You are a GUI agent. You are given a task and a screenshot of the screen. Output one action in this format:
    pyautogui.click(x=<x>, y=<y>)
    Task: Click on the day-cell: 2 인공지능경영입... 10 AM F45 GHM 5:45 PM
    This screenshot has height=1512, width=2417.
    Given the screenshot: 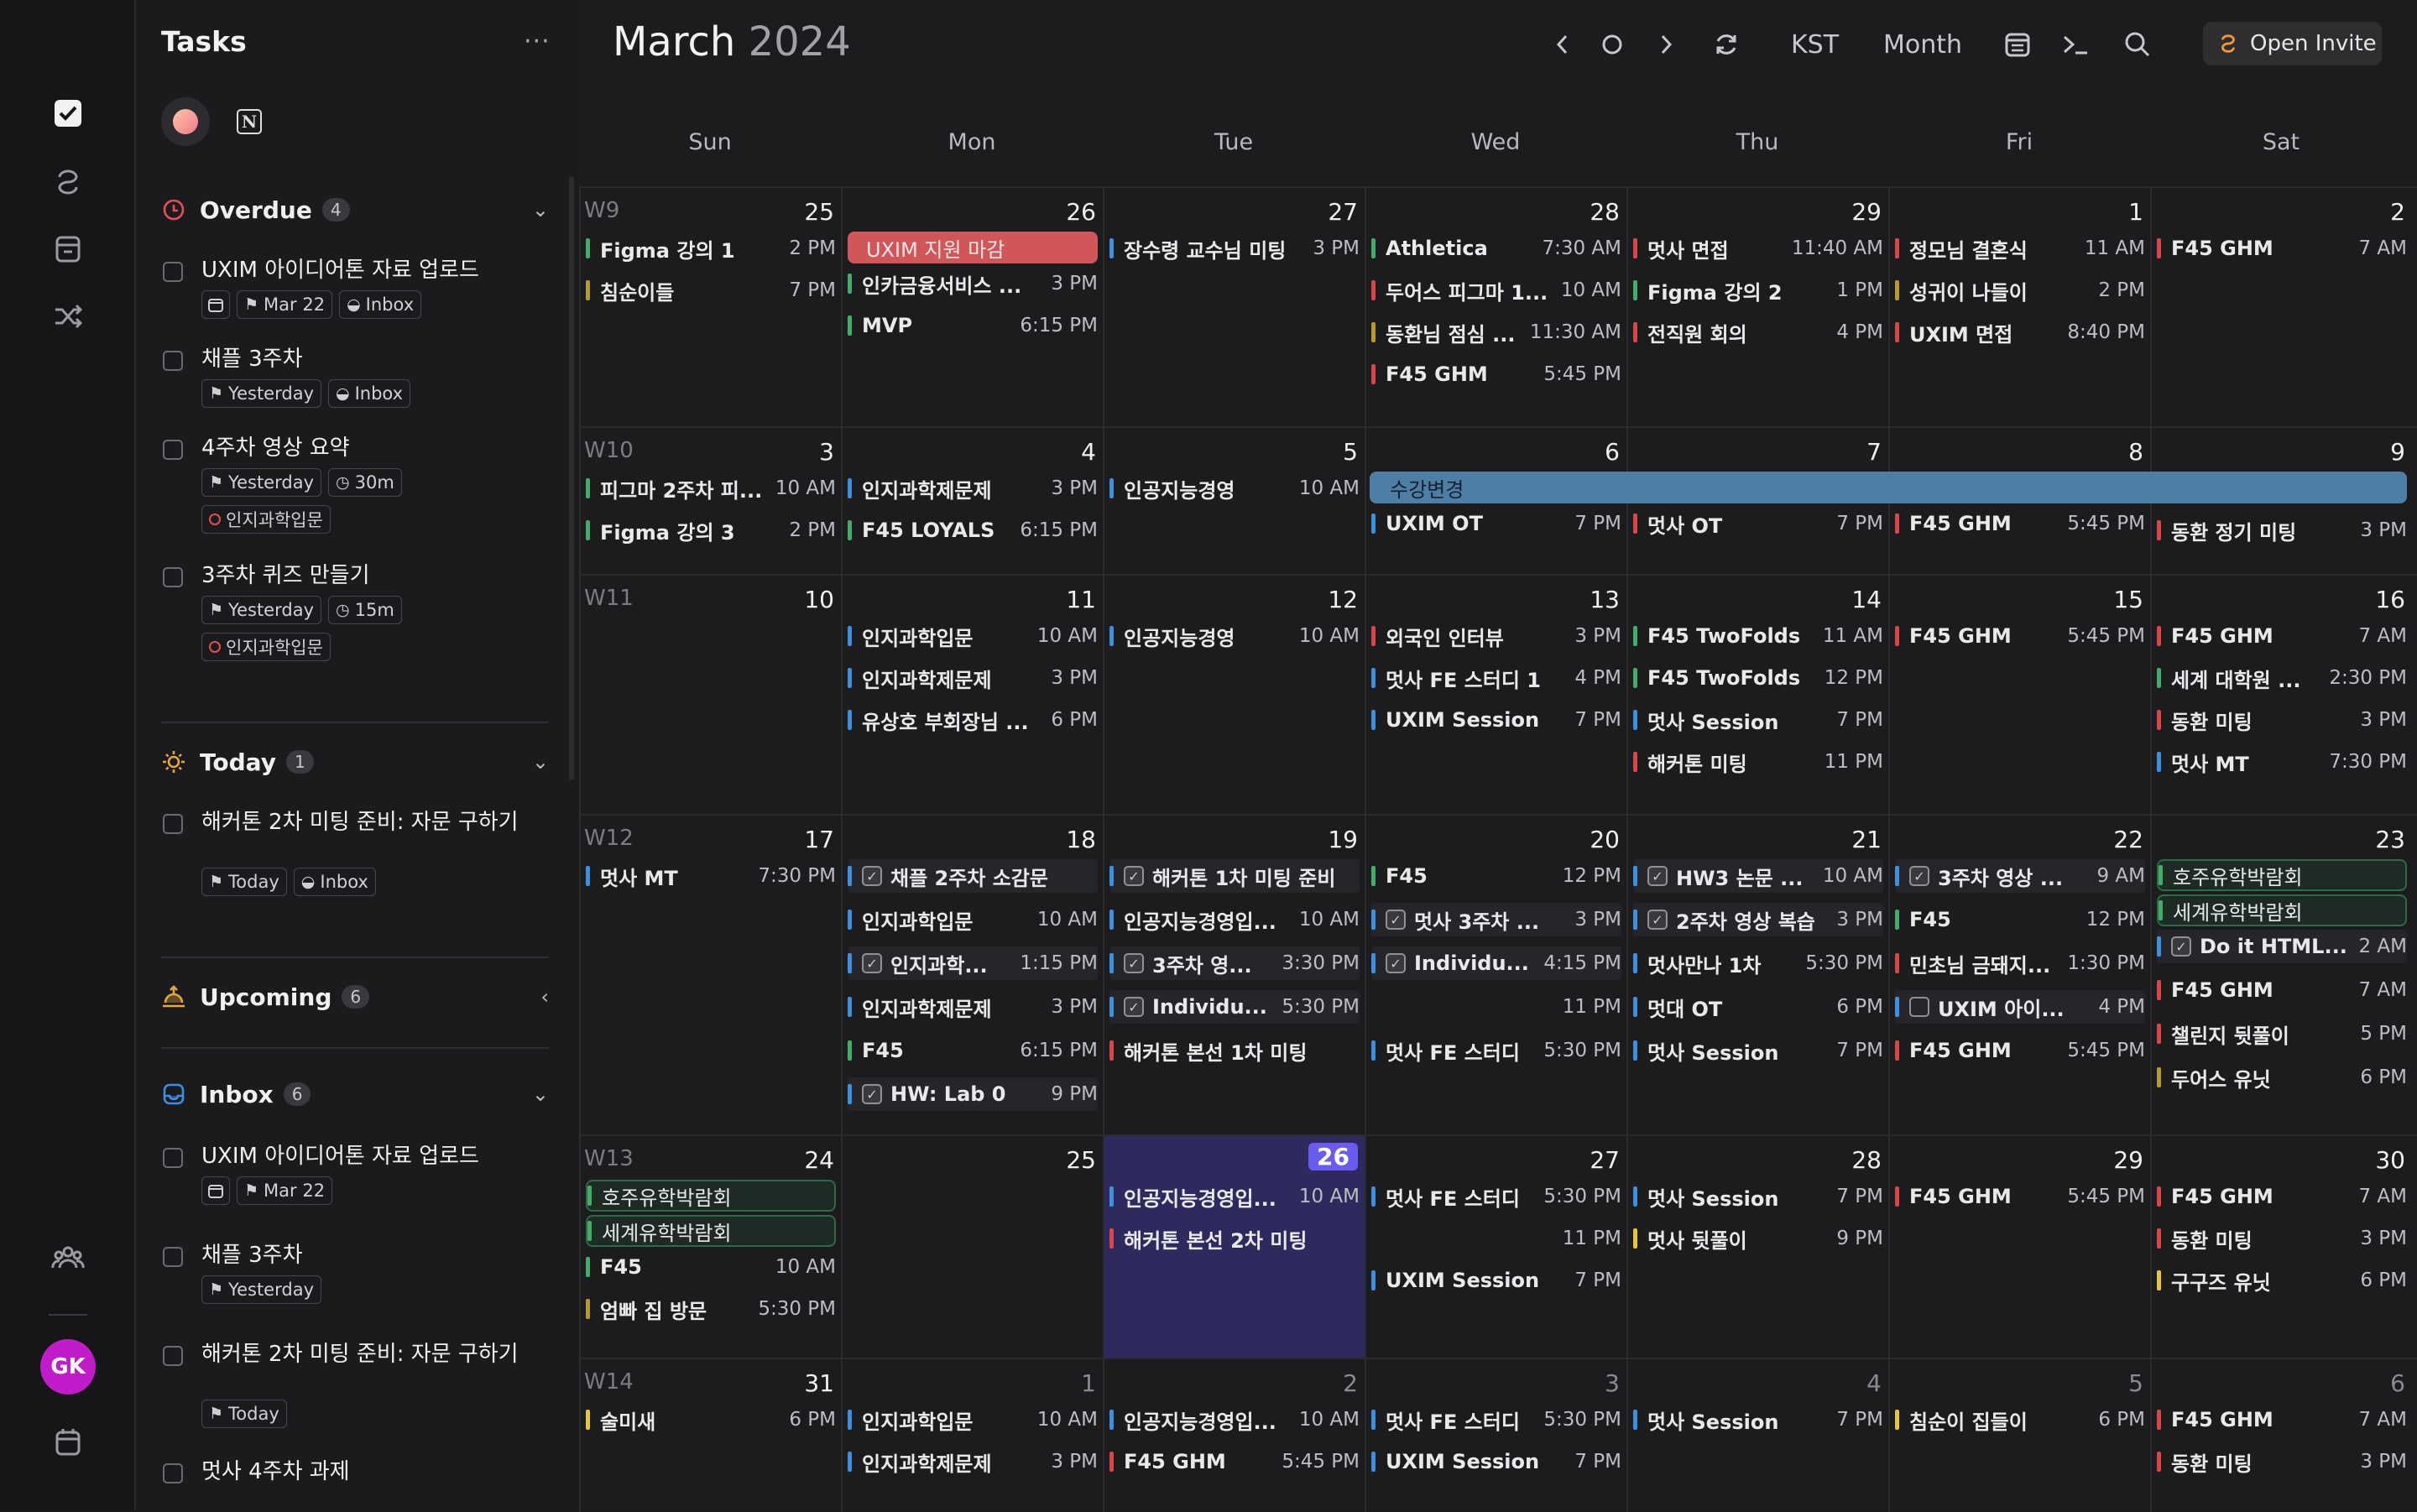 What is the action you would take?
    pyautogui.click(x=1234, y=1435)
    